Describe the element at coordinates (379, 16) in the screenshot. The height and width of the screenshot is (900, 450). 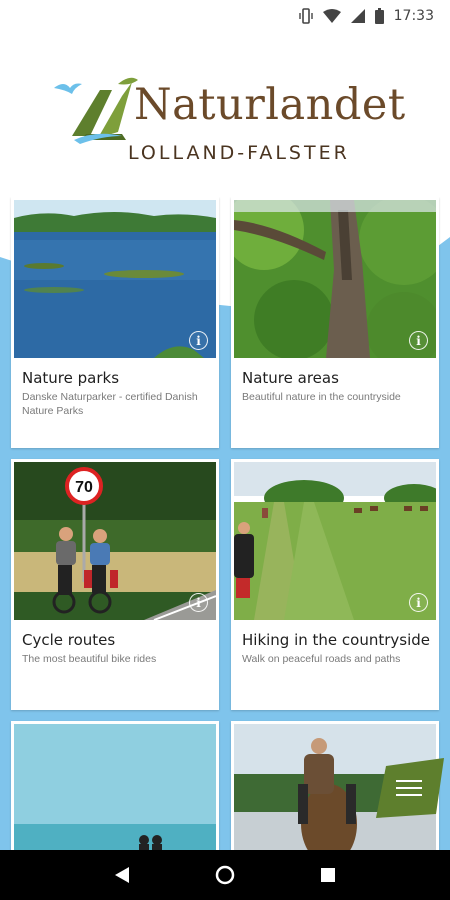
I see `battery-icon` at that location.